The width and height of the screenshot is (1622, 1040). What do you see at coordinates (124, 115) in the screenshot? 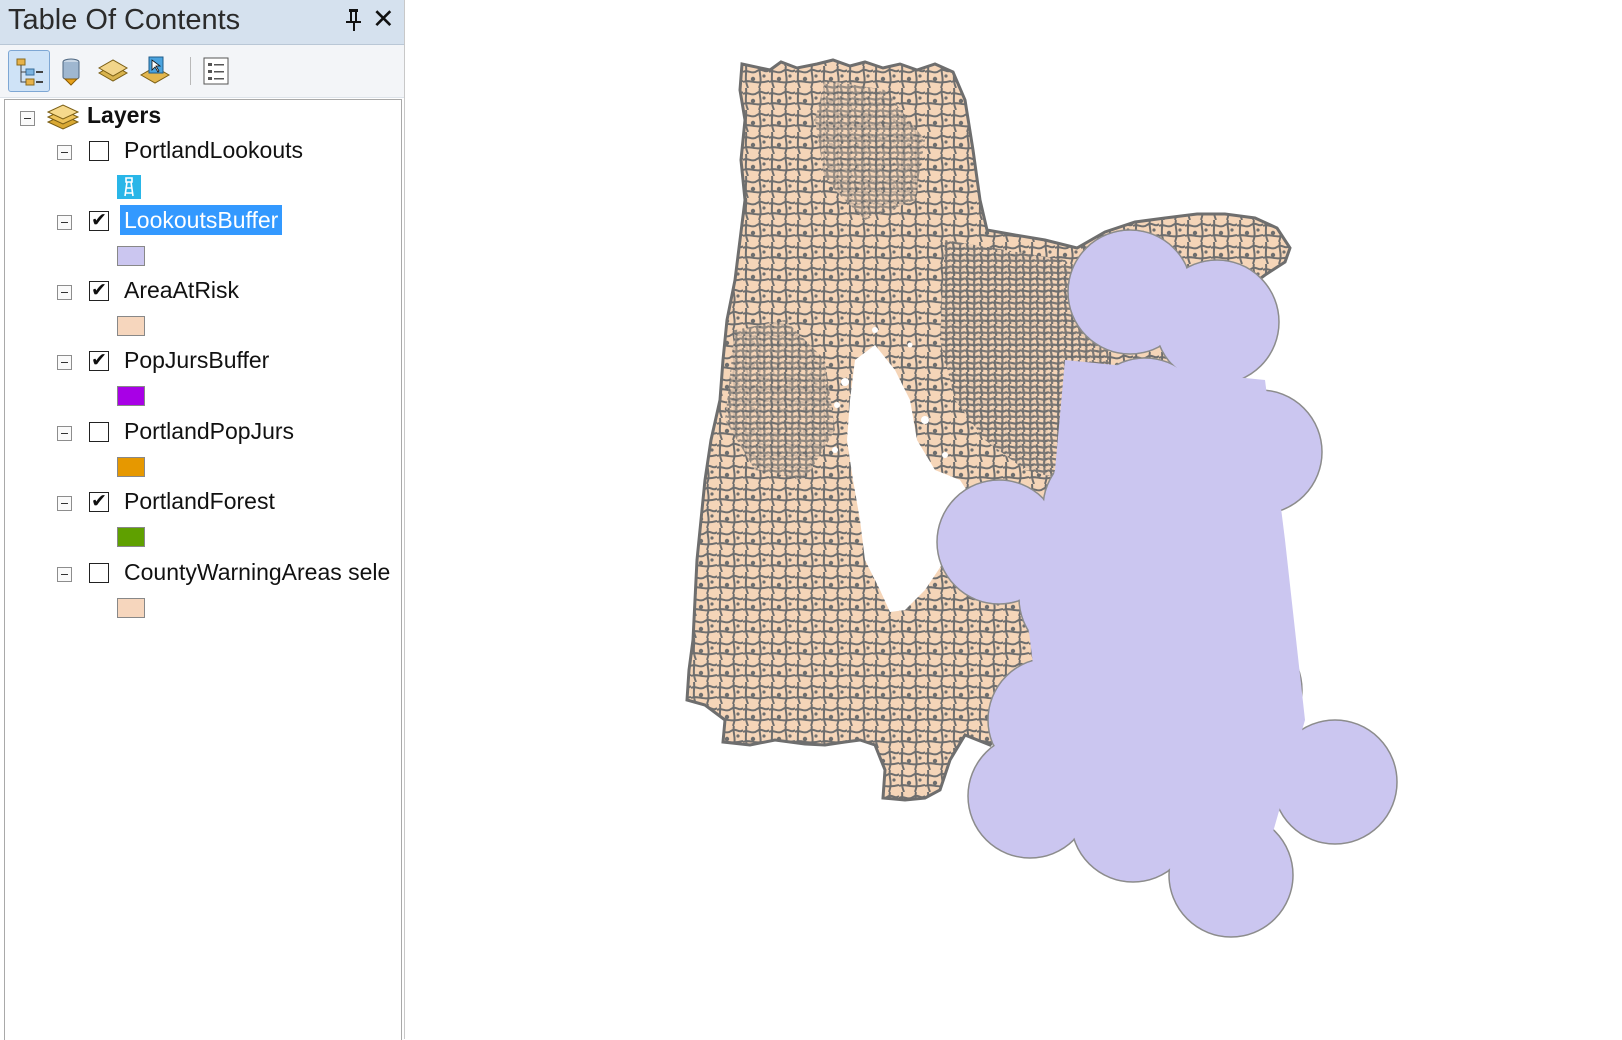
I see `layers-root-label: Layers` at bounding box center [124, 115].